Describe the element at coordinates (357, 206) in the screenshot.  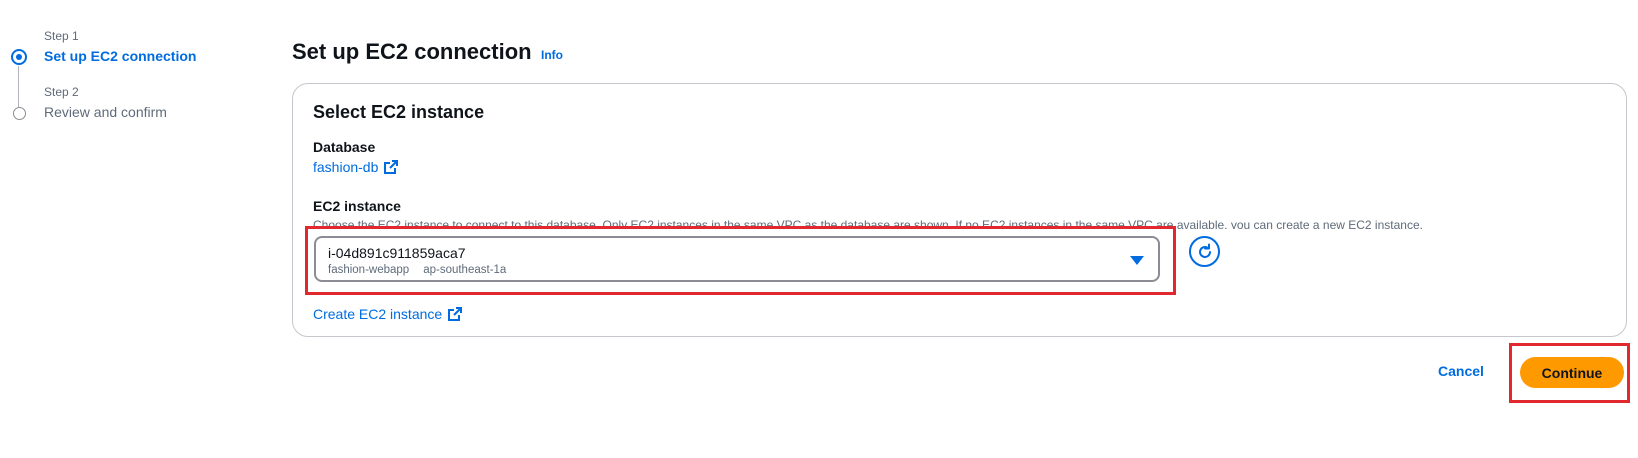
I see `ec2-instance-label: EC2 instance` at that location.